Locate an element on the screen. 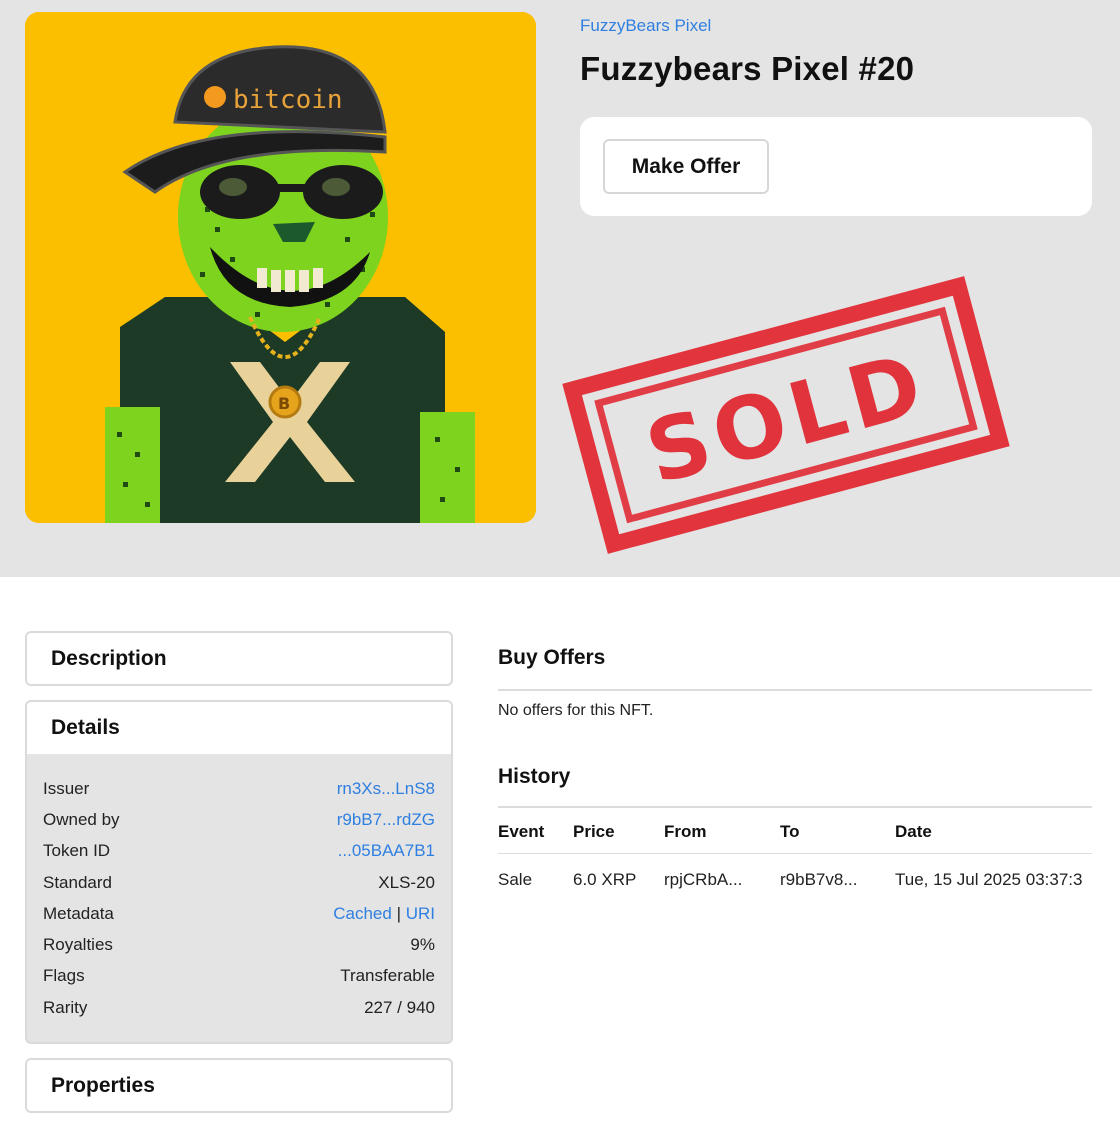 Image resolution: width=1120 pixels, height=1140 pixels. history-date: Tue, 15 Jul 2025 03:37:3 is located at coordinates (989, 879).